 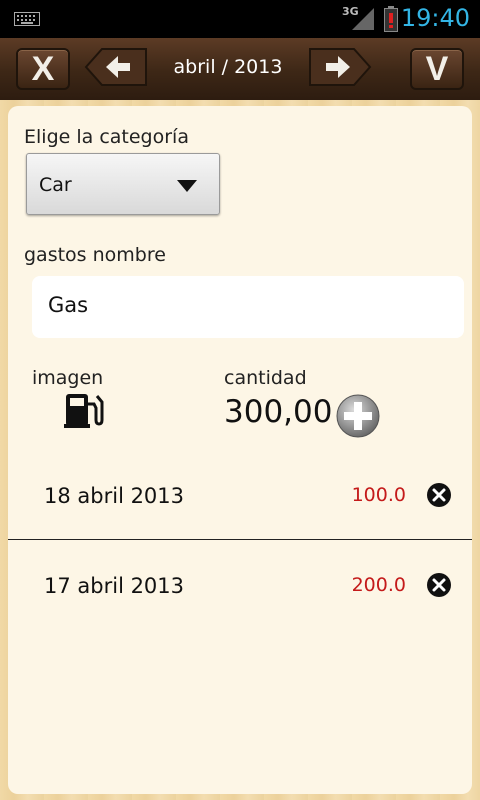 I want to click on expense-name-input, so click(x=248, y=305).